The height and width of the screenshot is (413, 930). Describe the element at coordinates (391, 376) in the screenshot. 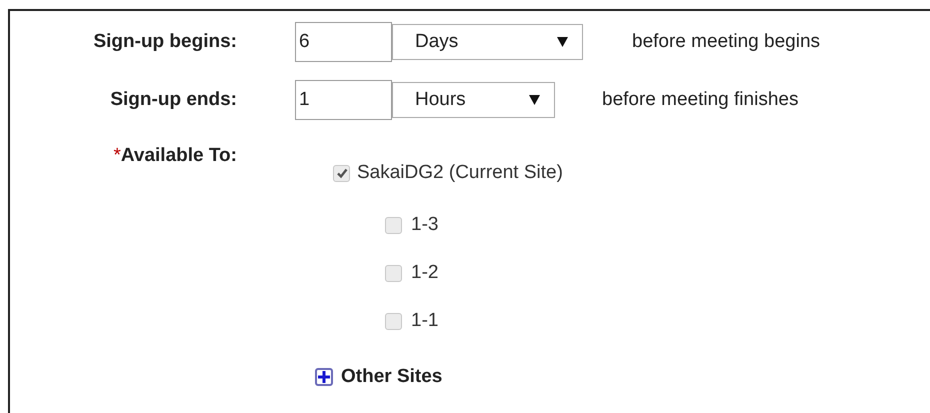

I see `other-sites-toggle: Other Sites` at that location.